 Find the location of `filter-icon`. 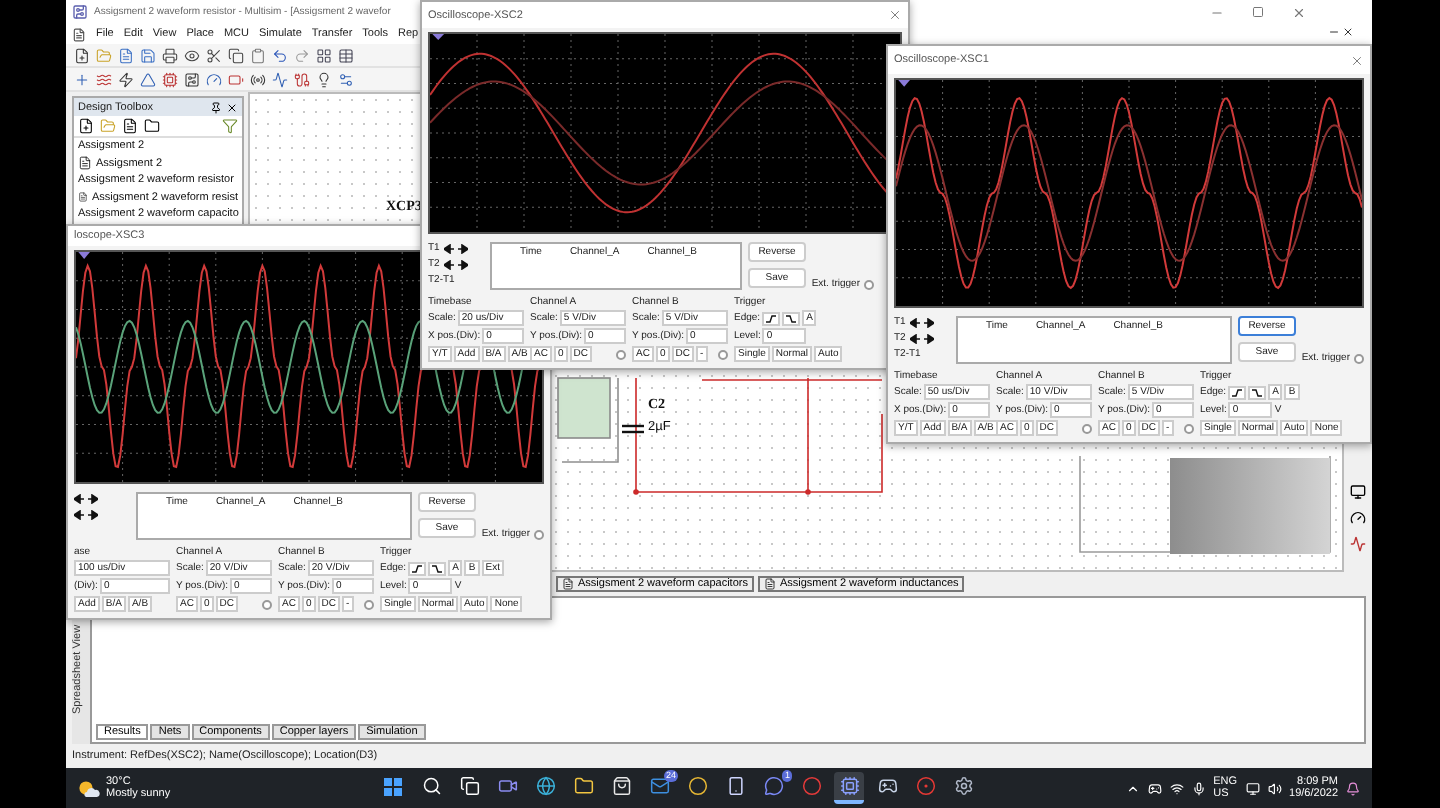

filter-icon is located at coordinates (230, 126).